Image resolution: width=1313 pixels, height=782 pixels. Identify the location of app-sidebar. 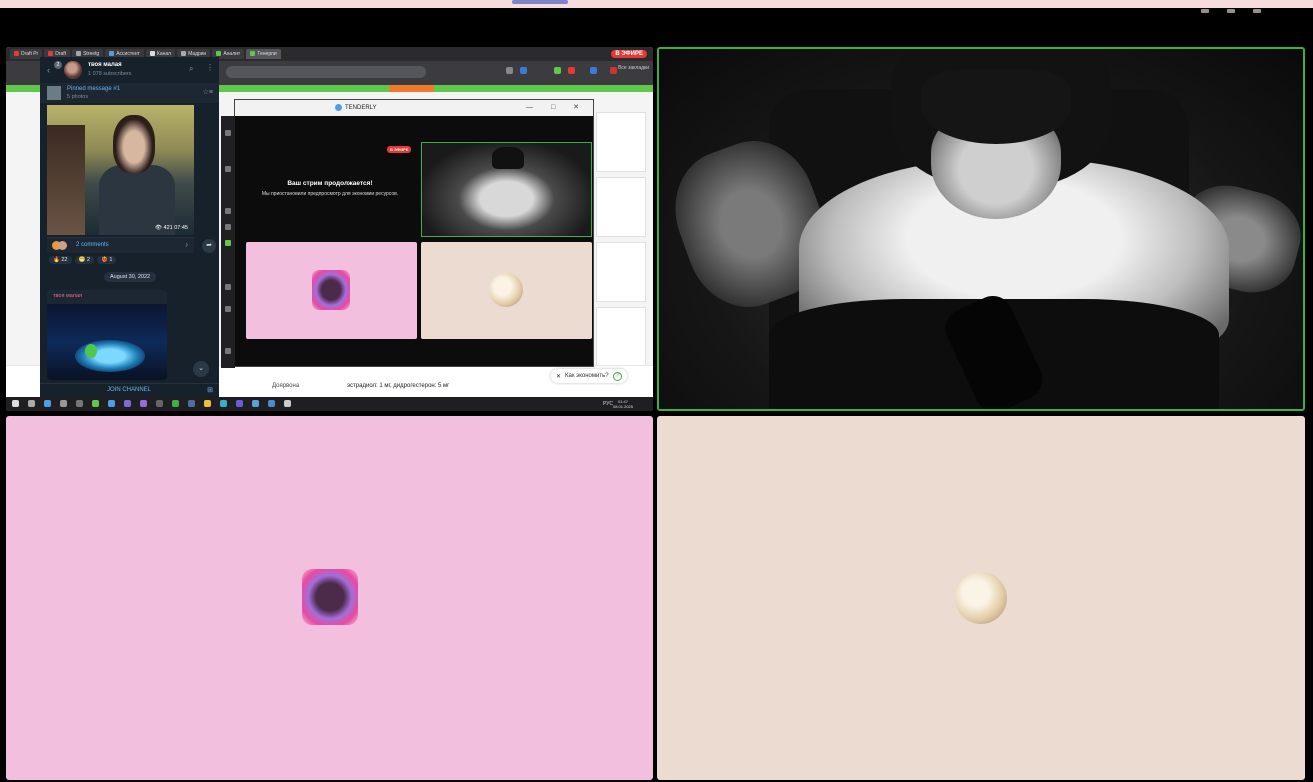
(228, 242).